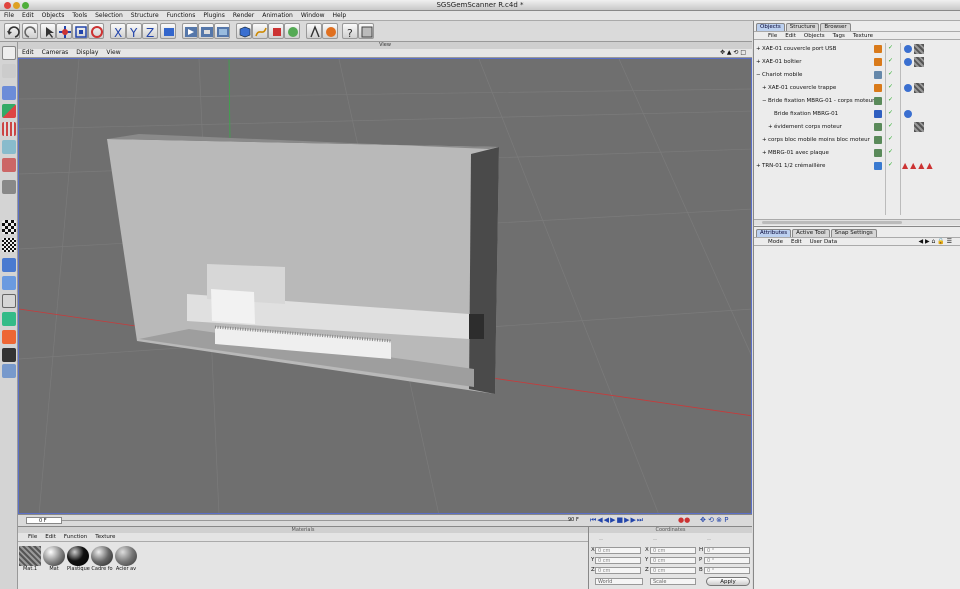 The image size is (960, 589). Describe the element at coordinates (9, 371) in the screenshot. I see `magnet-icon` at that location.